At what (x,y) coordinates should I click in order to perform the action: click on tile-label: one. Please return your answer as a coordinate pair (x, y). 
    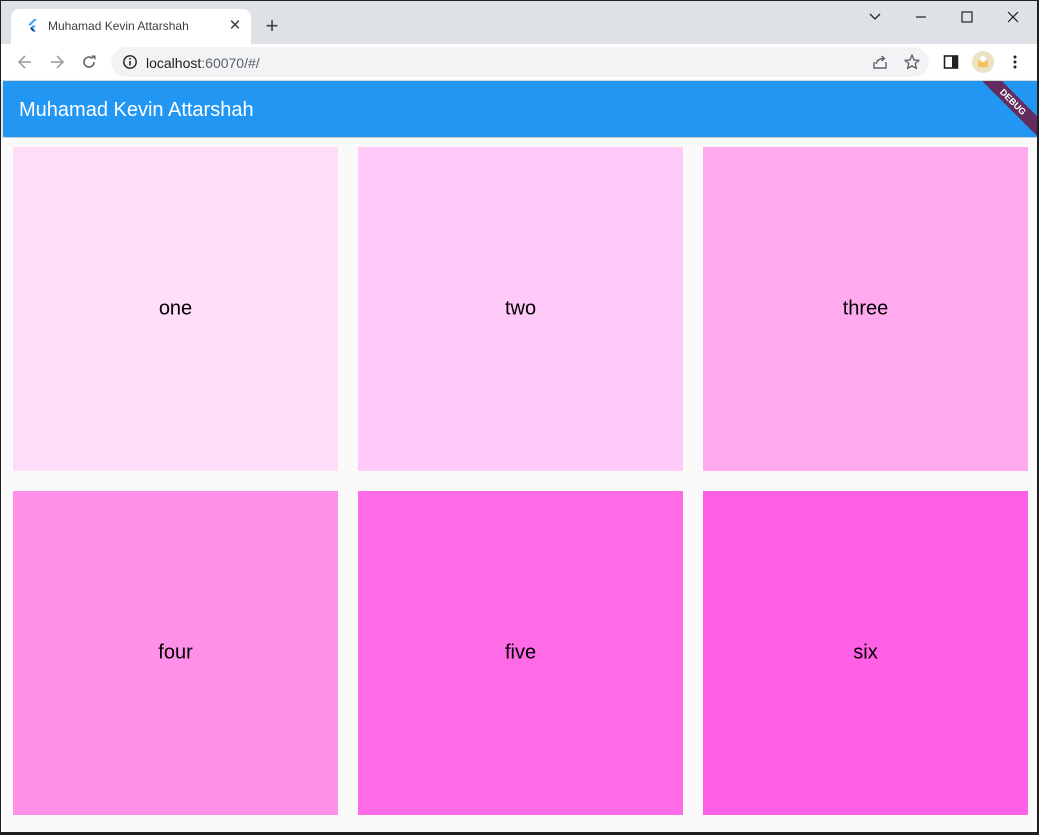
    Looking at the image, I should click on (175, 308).